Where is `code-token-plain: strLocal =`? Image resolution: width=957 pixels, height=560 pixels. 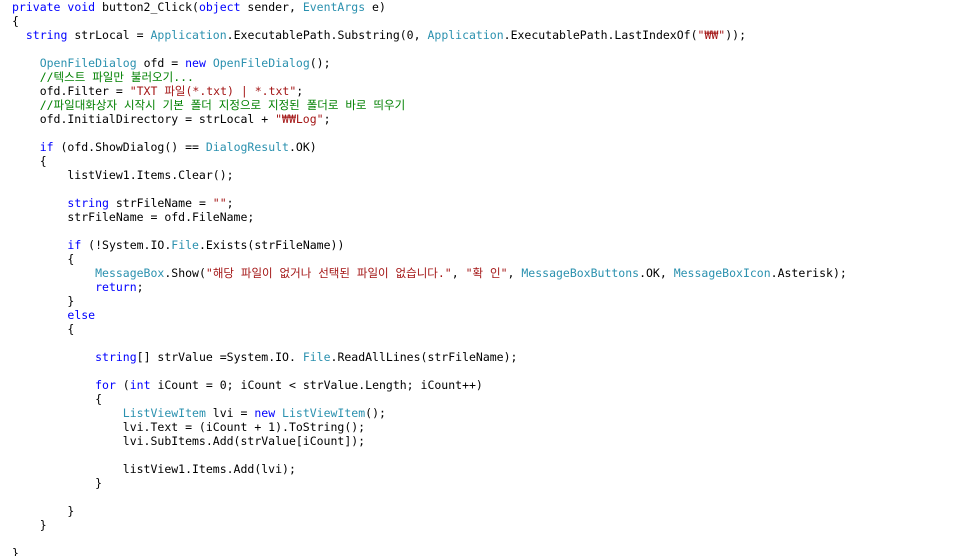 code-token-plain: strLocal = is located at coordinates (112, 35).